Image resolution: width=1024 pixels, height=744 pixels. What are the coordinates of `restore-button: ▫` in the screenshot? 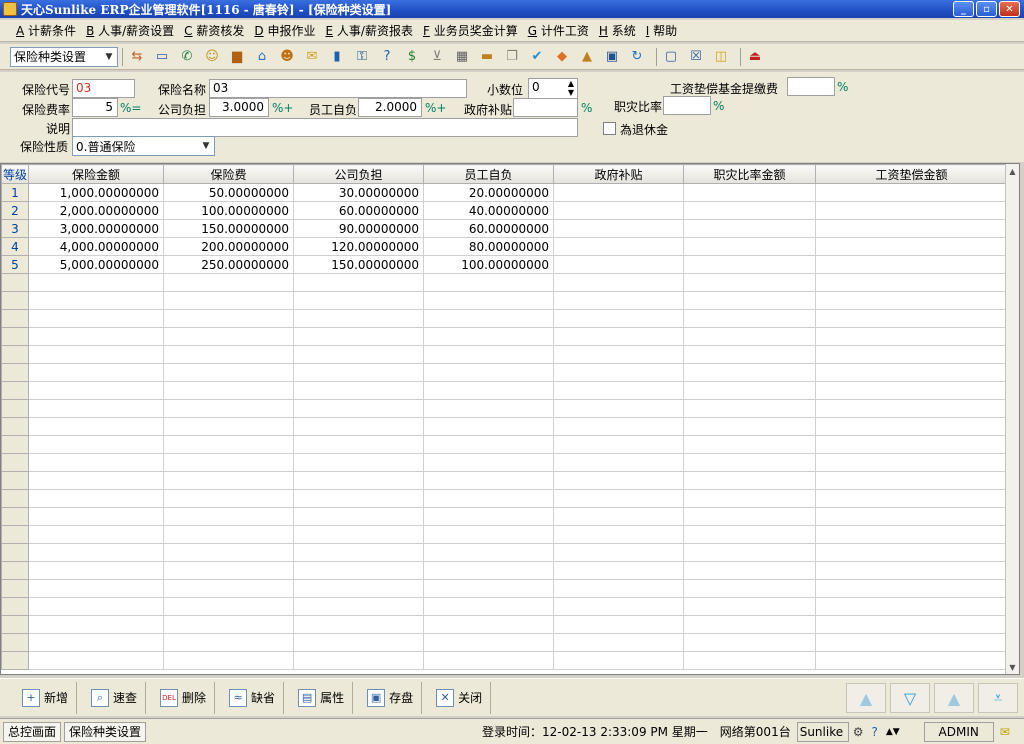 It's located at (986, 9).